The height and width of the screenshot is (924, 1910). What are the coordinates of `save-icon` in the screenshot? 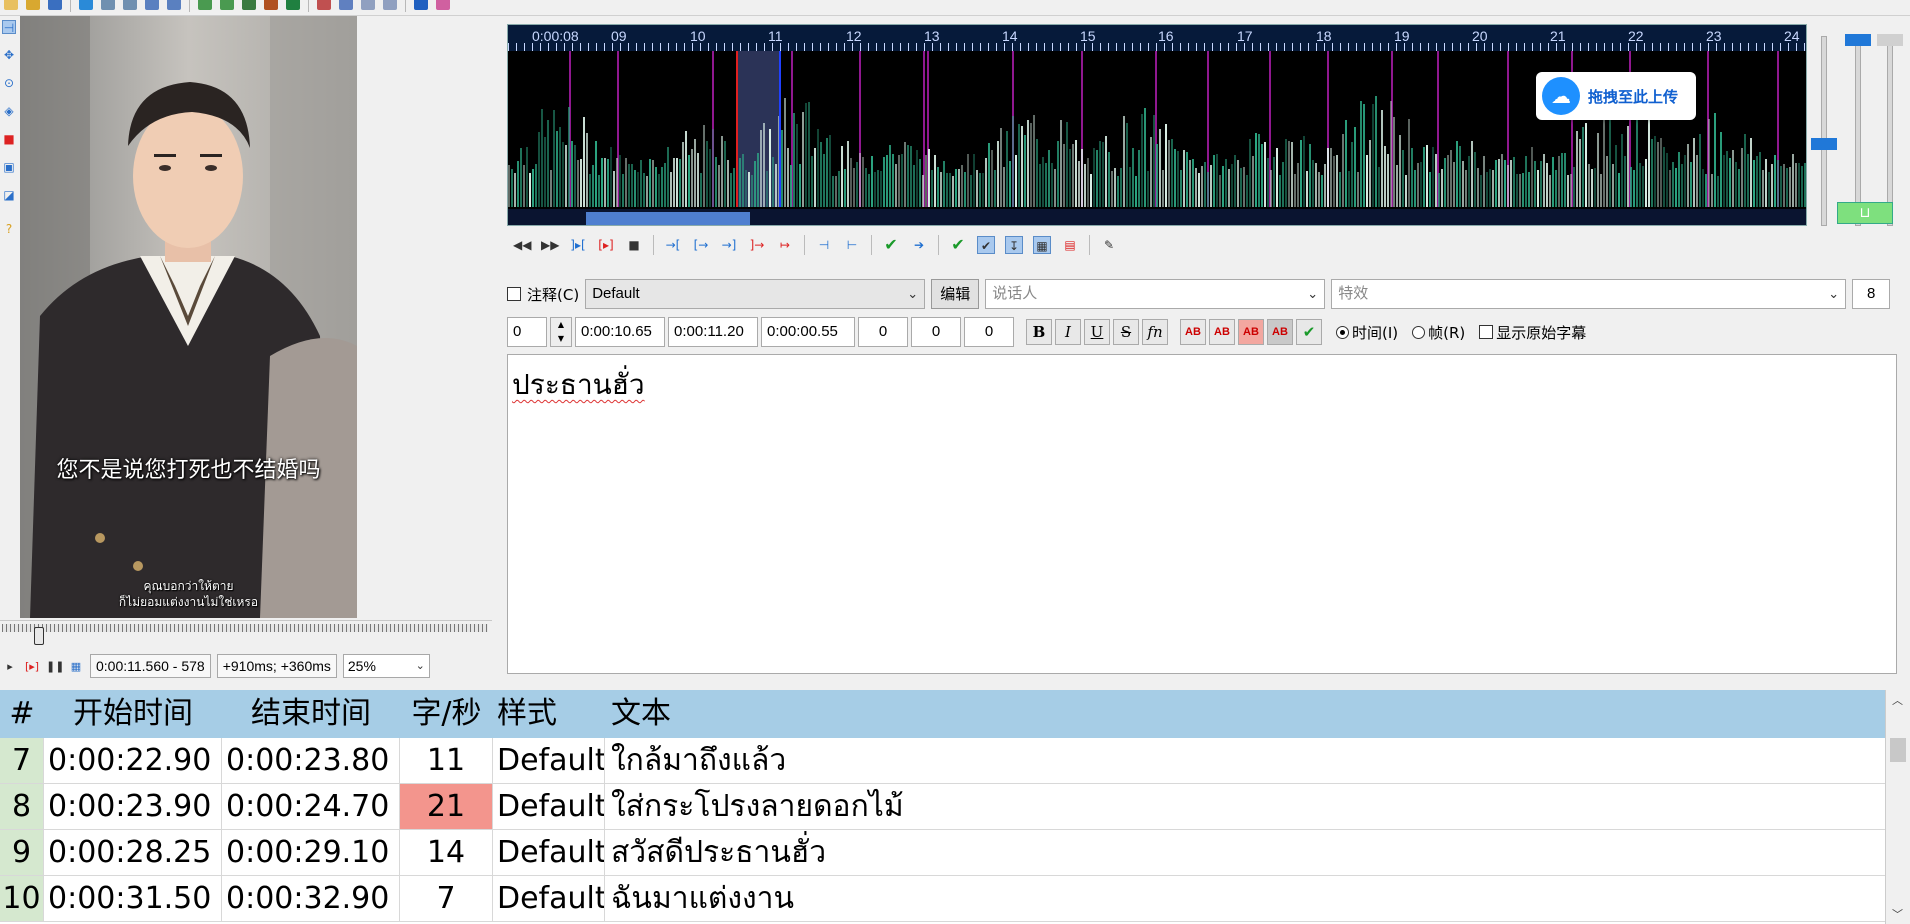 It's located at (55, 5).